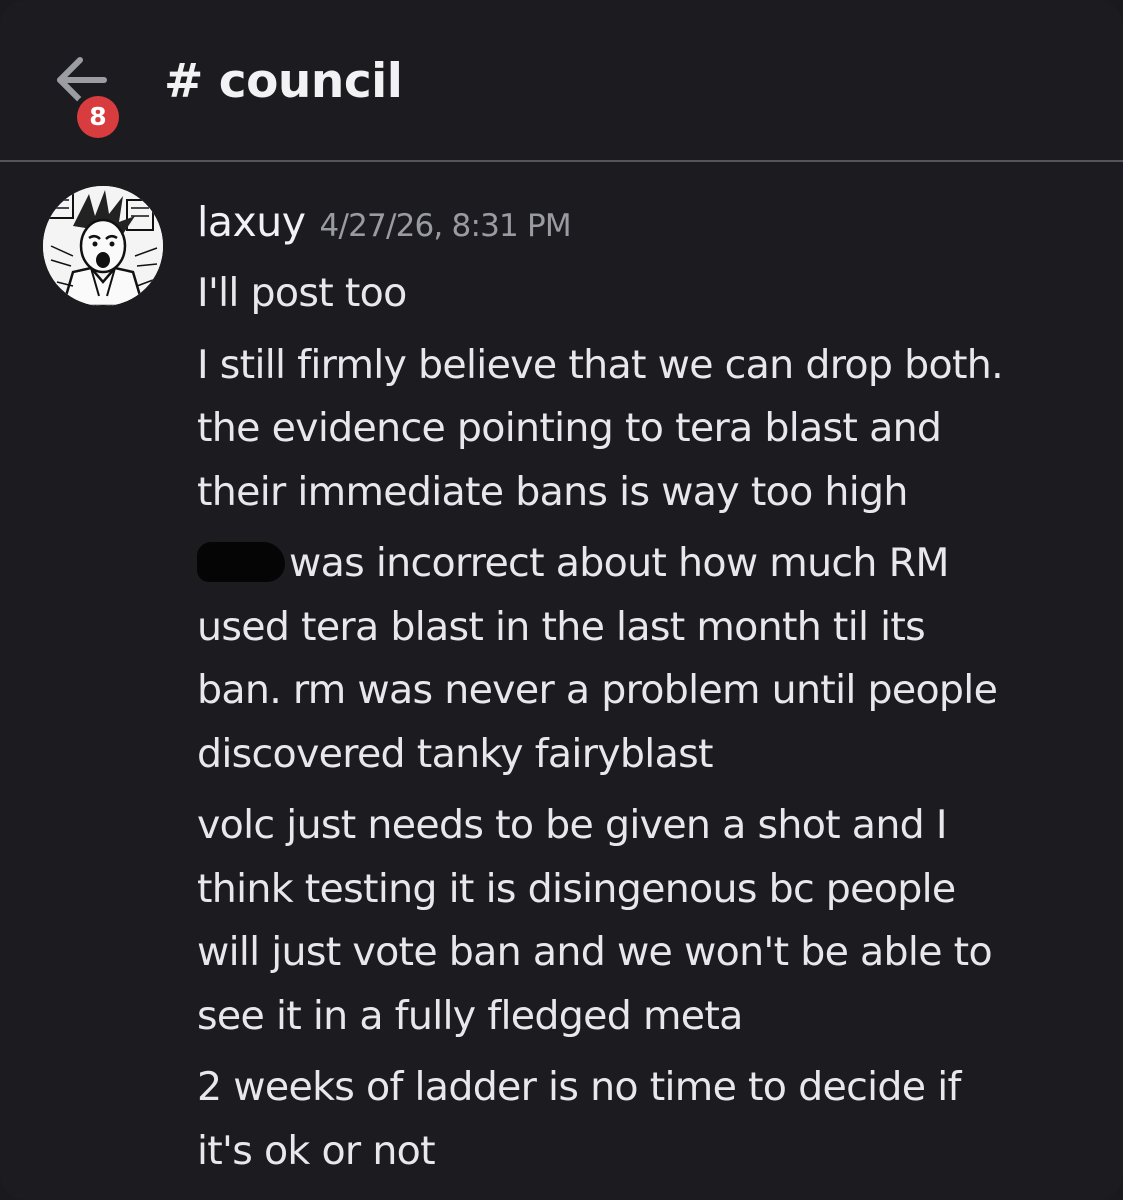 The image size is (1123, 1200). What do you see at coordinates (283, 81) in the screenshot?
I see `channel-title: # council` at bounding box center [283, 81].